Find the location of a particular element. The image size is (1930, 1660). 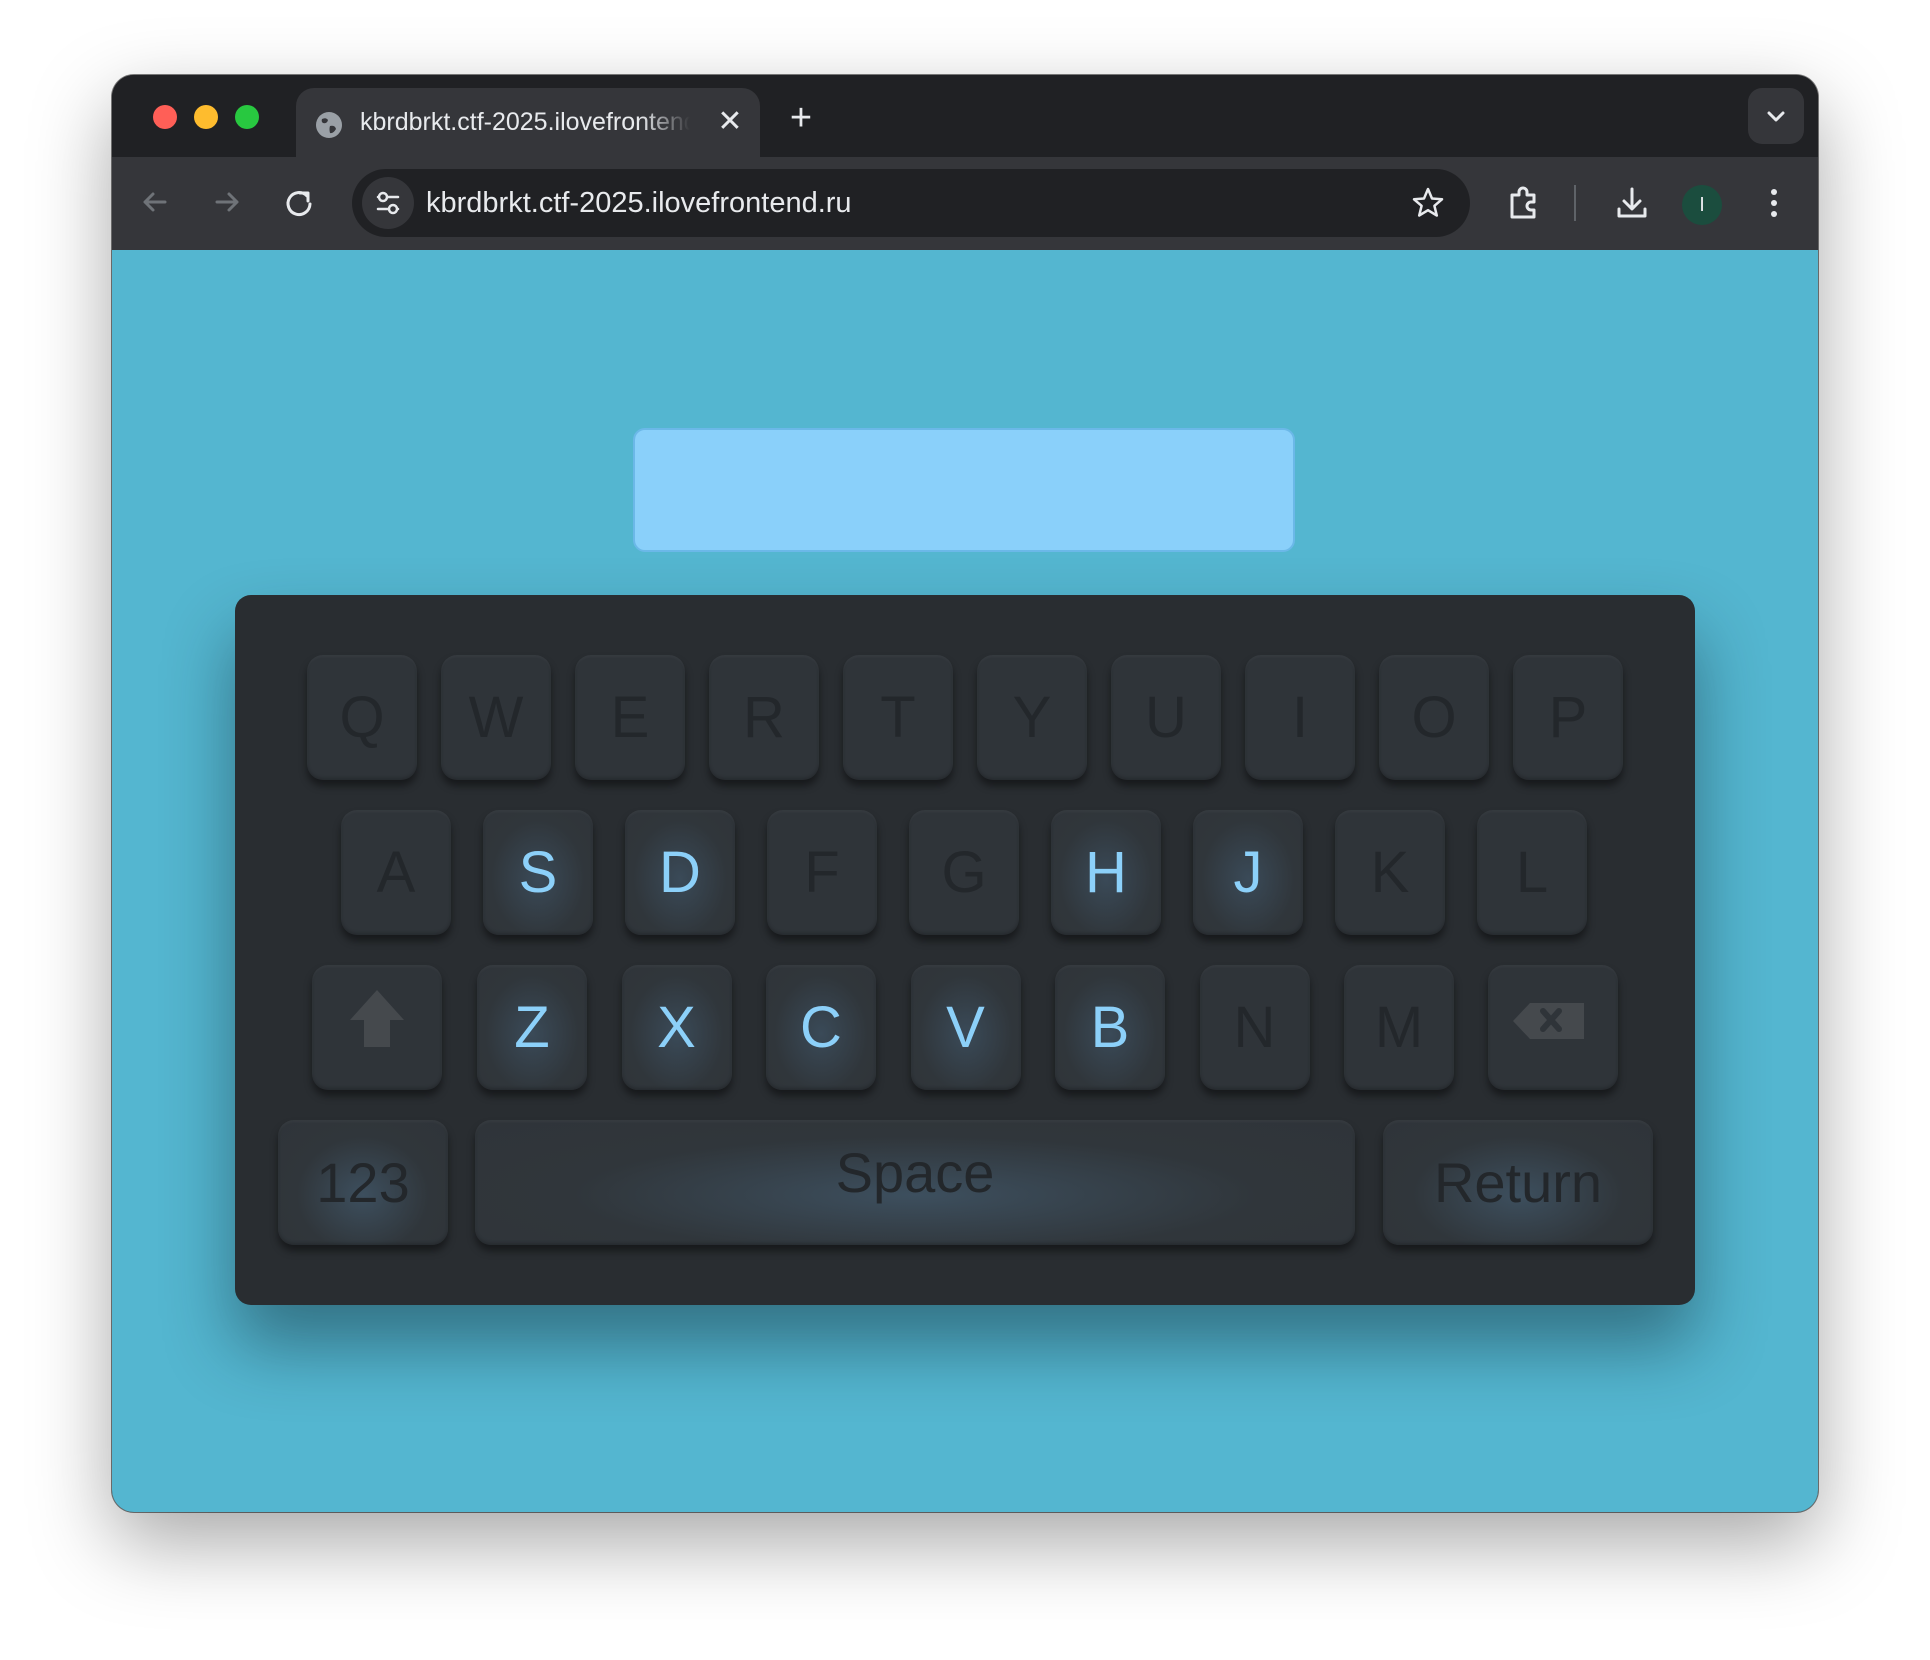

key-w: W is located at coordinates (496, 717).